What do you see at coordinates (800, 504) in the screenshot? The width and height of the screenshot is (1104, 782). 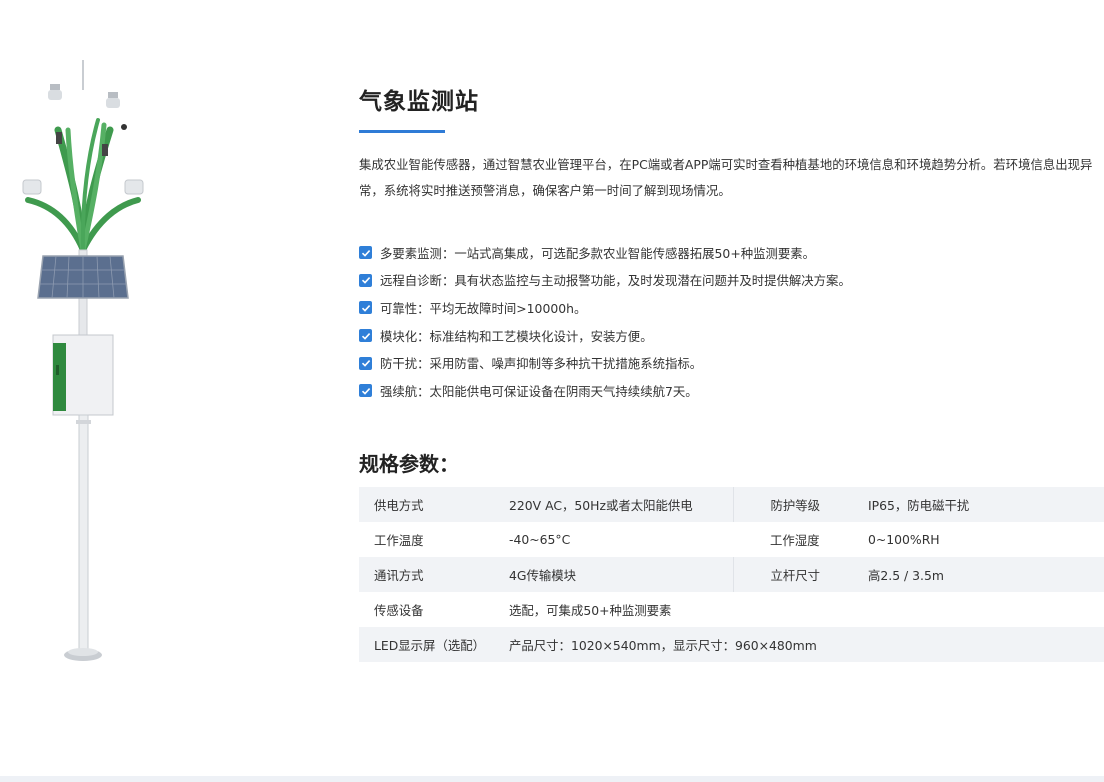 I see `spec-key: 防护等级` at bounding box center [800, 504].